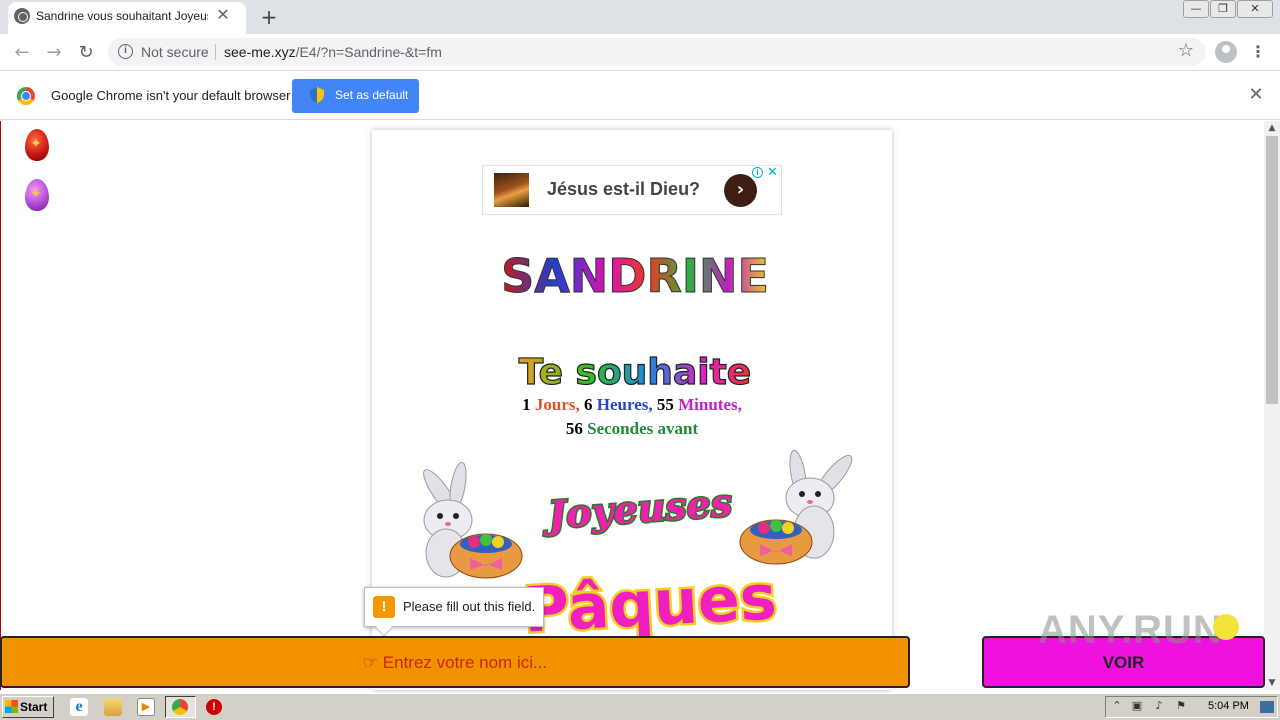 Image resolution: width=1280 pixels, height=720 pixels. I want to click on name-word-art: SANDRINE, so click(635, 276).